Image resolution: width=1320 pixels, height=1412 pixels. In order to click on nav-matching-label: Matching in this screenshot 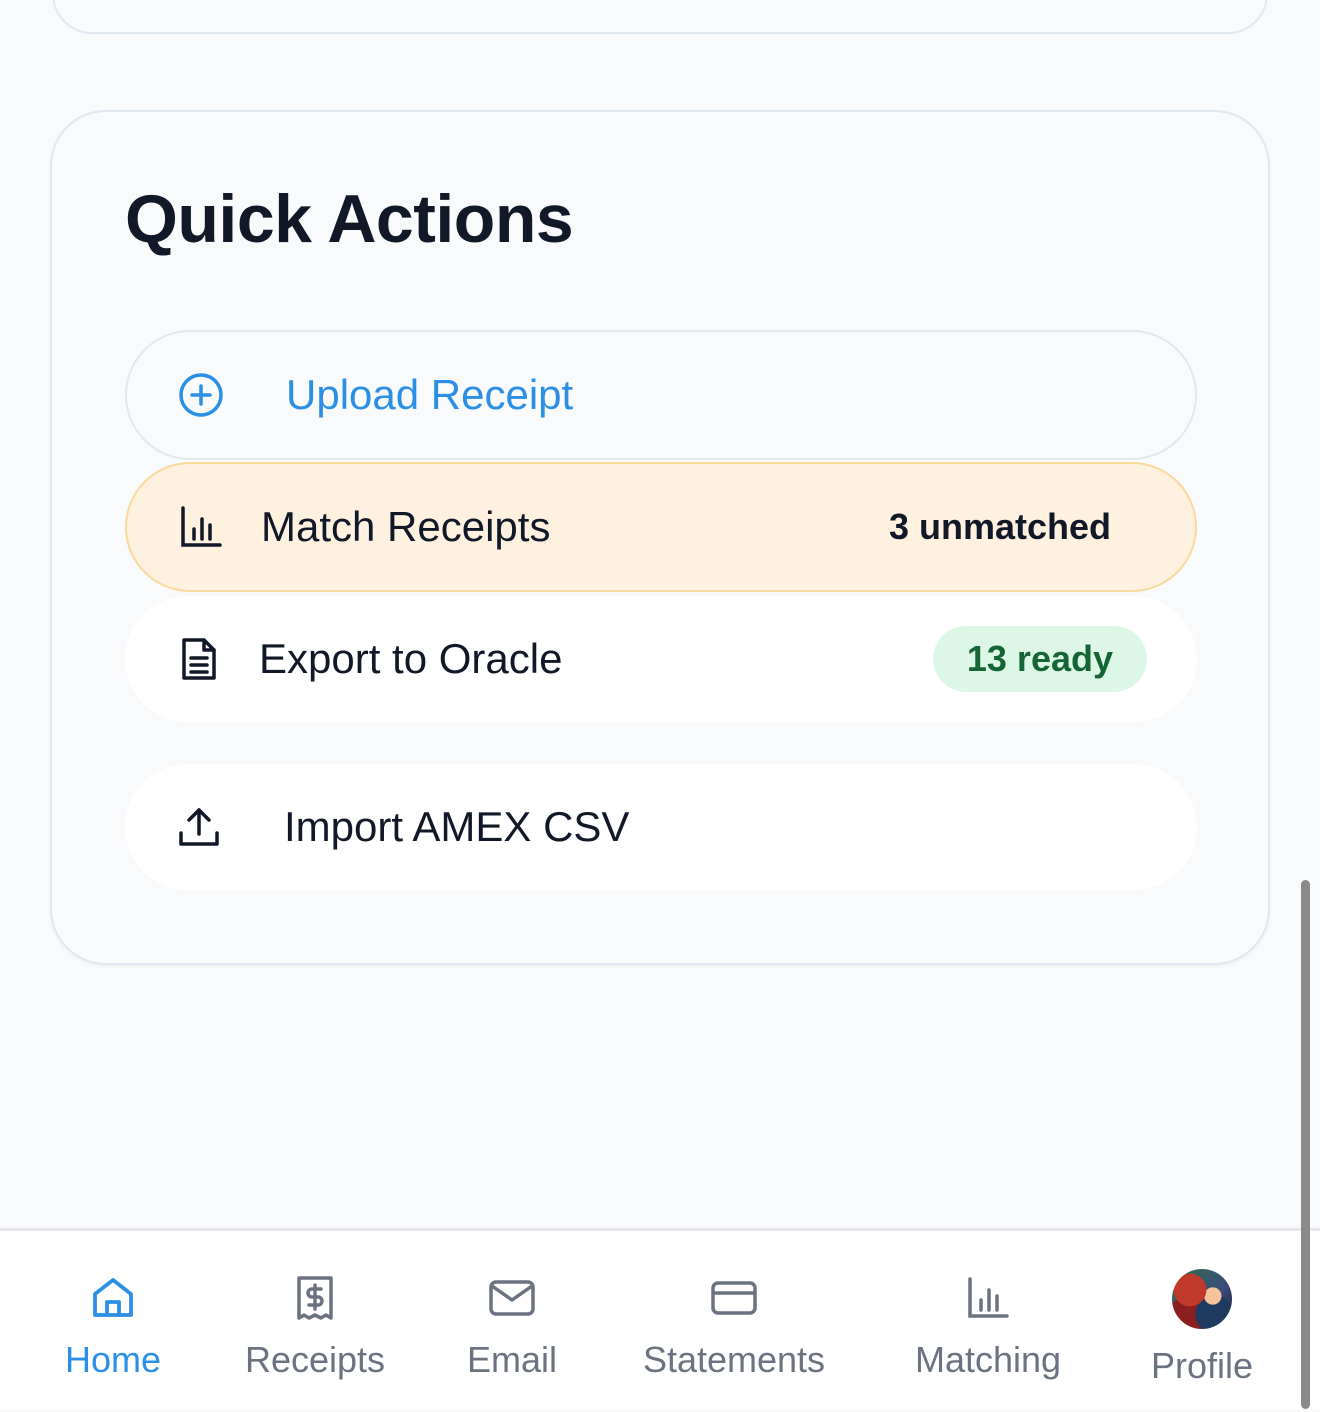, I will do `click(988, 1359)`.